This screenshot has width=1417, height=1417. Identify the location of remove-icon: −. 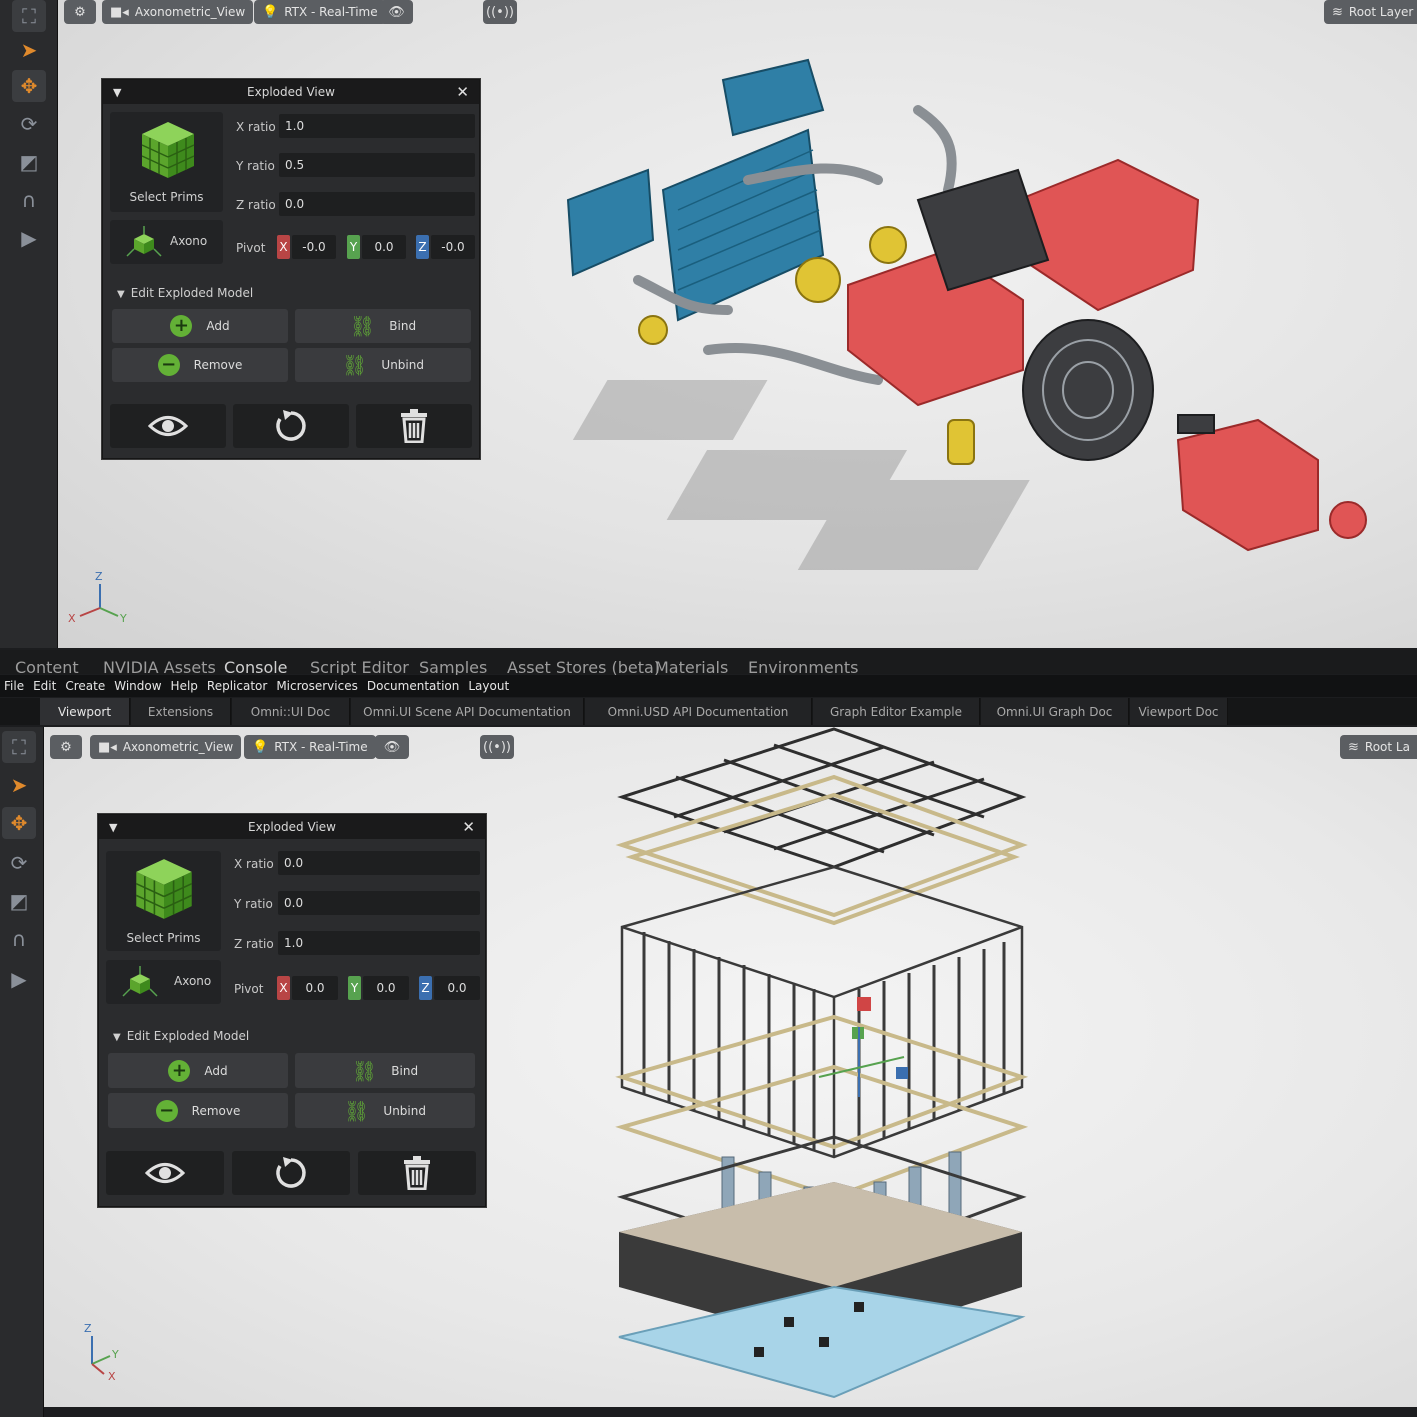
(166, 1110).